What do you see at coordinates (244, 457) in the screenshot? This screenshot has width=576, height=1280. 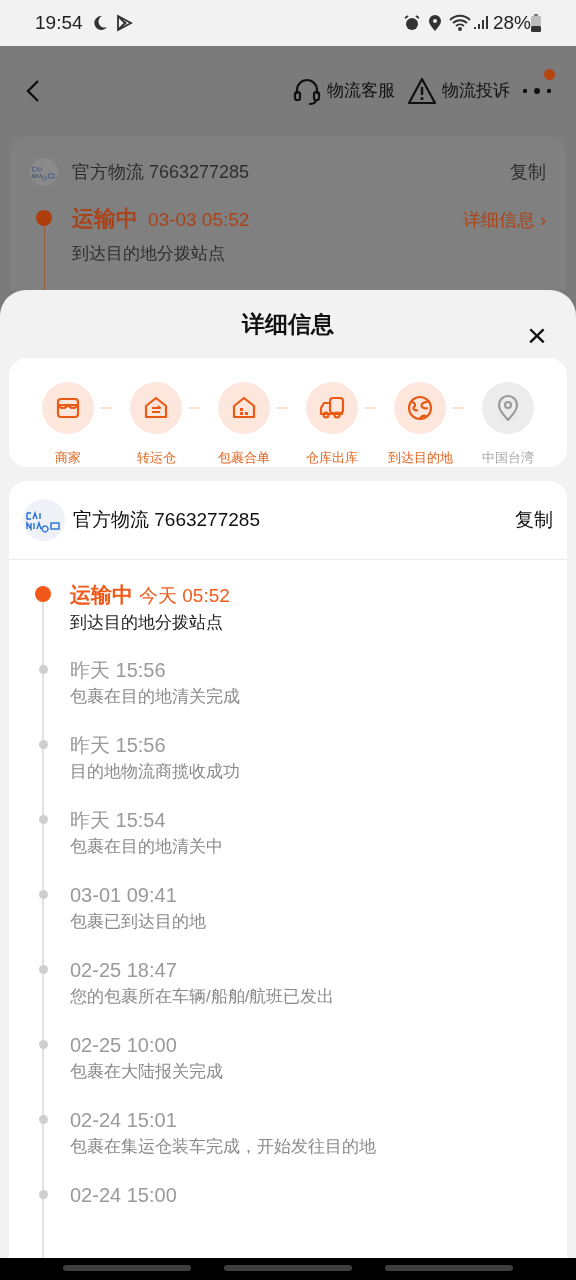 I see `stage-label: 包裹合单` at bounding box center [244, 457].